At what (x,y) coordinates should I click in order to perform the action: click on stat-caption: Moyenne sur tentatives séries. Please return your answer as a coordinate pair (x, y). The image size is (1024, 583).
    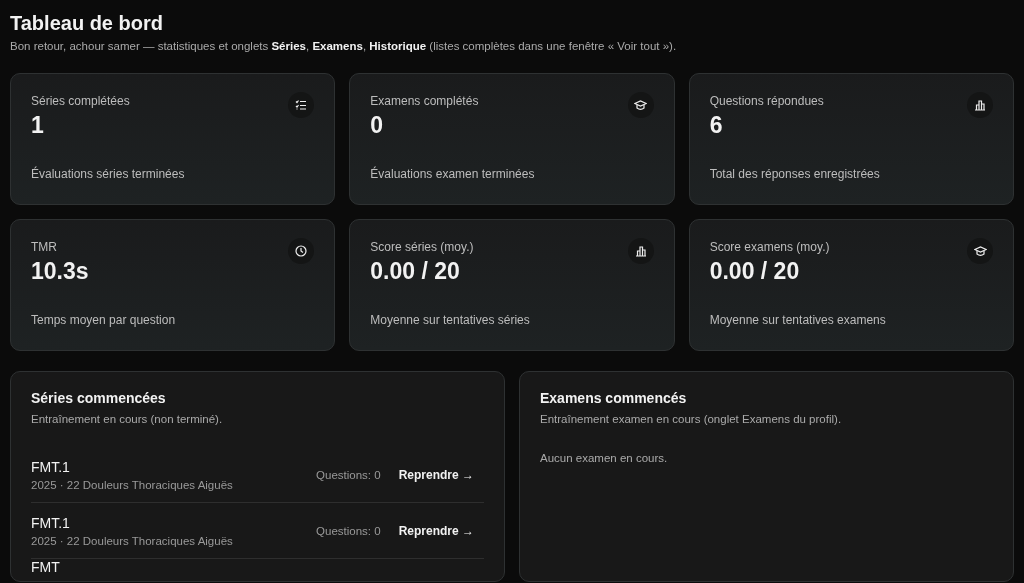
    Looking at the image, I should click on (450, 320).